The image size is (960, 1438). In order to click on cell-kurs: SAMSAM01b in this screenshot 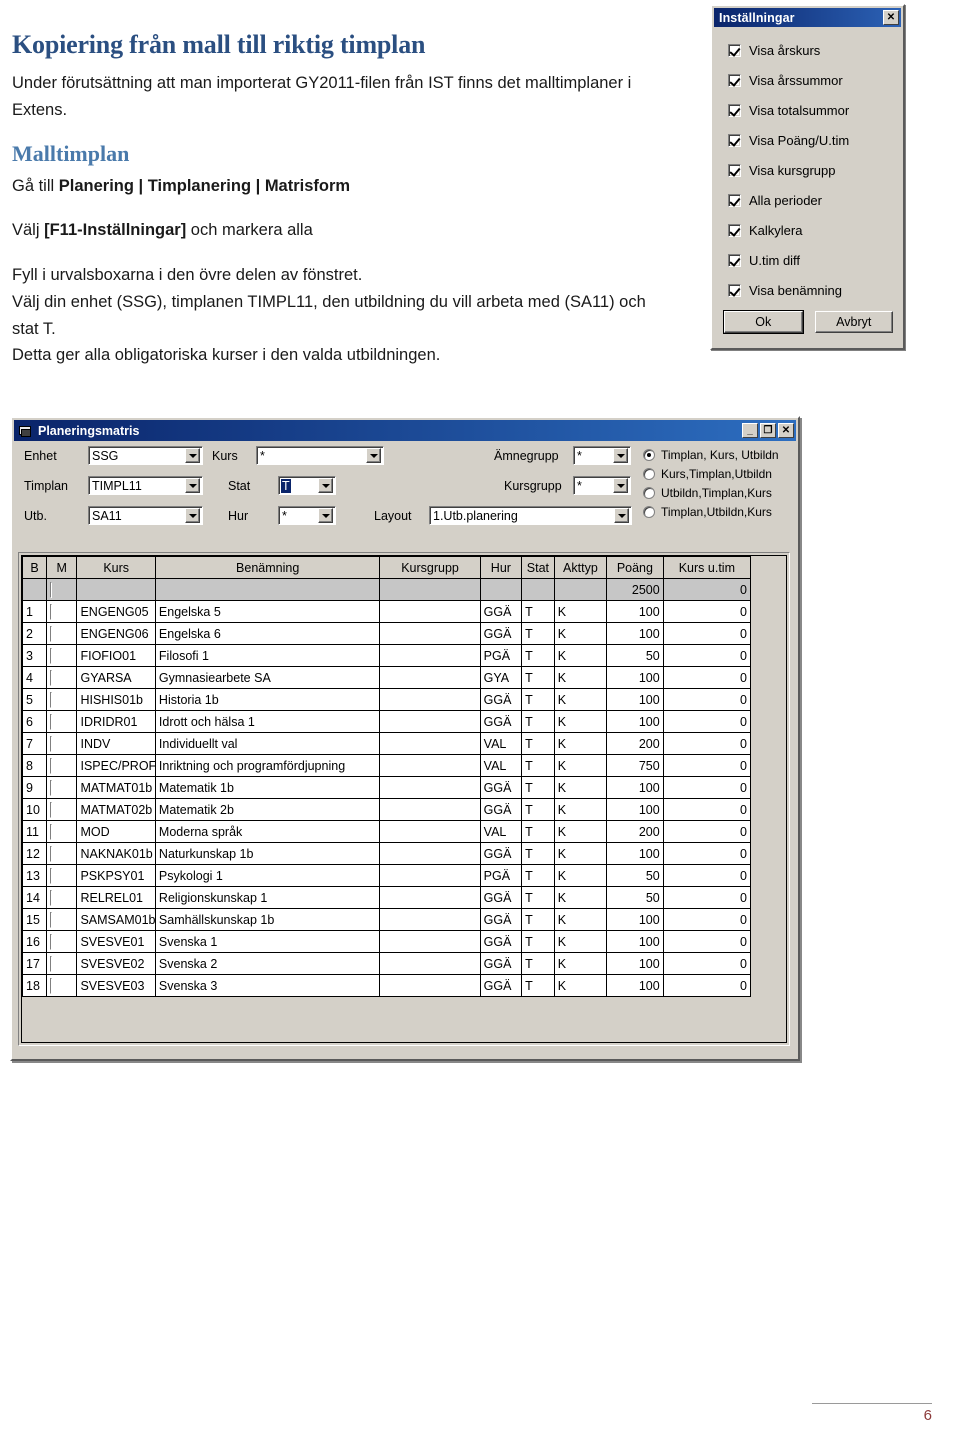, I will do `click(116, 919)`.